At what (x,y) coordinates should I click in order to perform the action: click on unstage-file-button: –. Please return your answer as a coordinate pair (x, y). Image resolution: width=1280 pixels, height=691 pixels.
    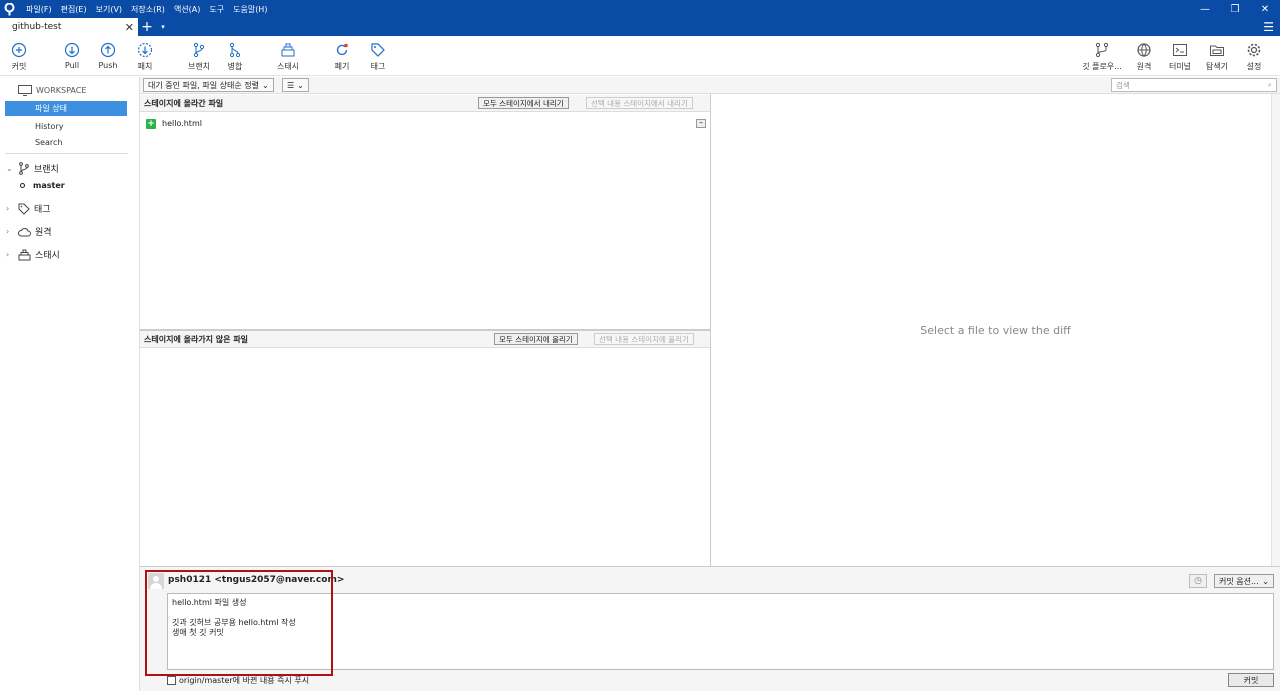
    Looking at the image, I should click on (701, 123).